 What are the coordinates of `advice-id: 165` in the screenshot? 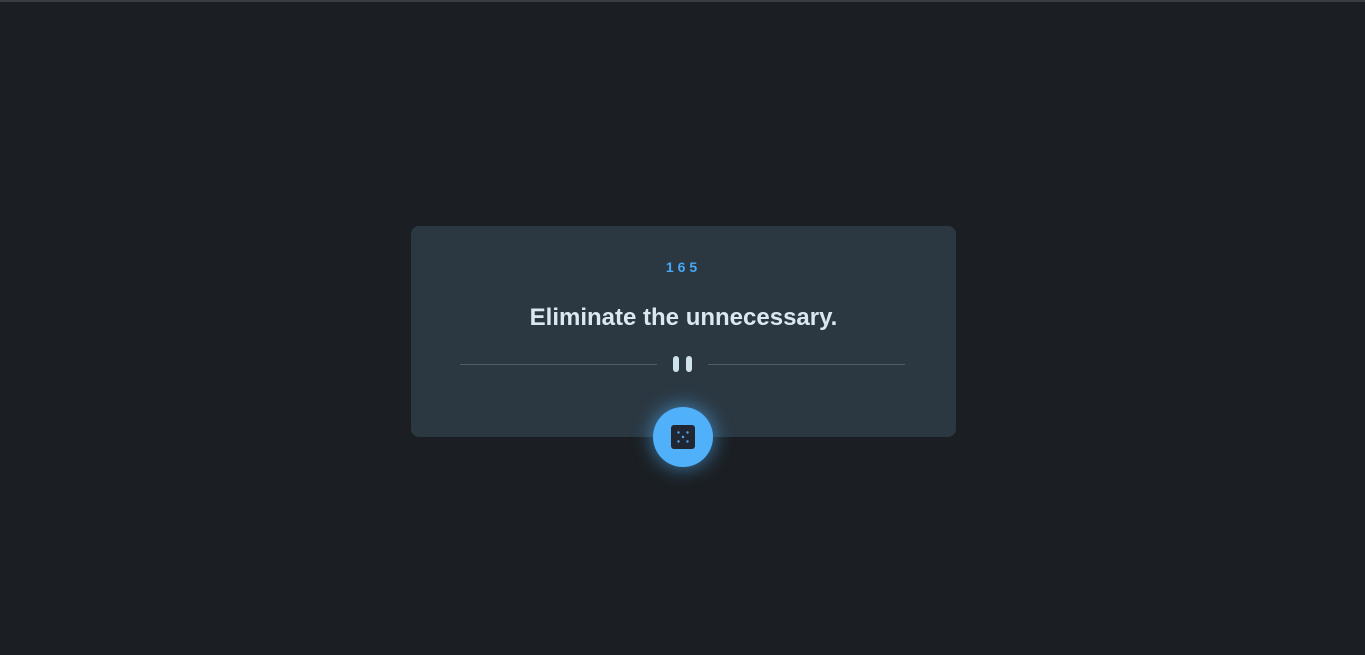 It's located at (683, 267).